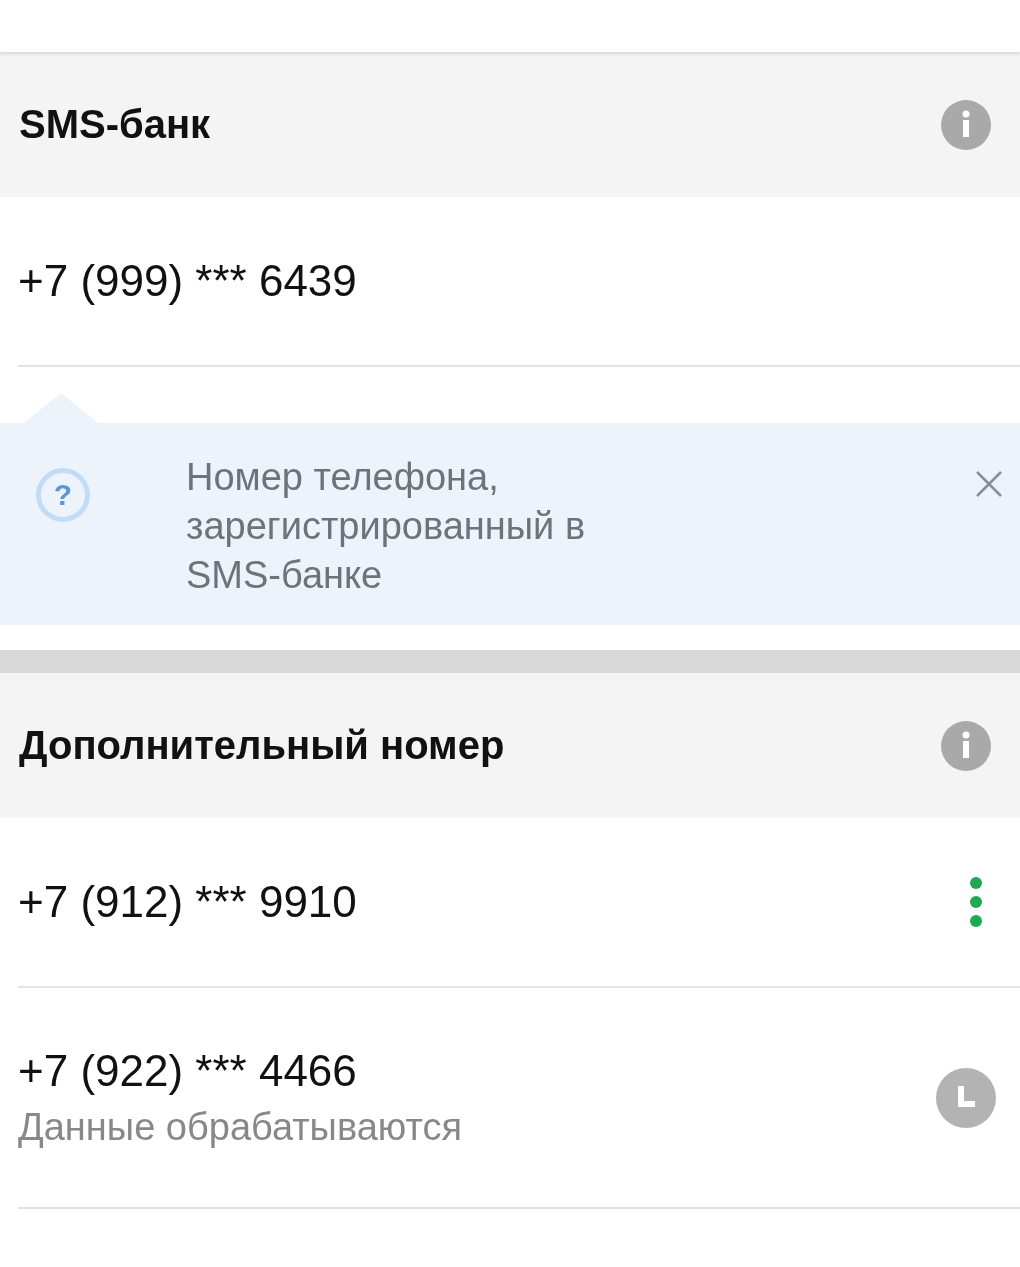 The image size is (1020, 1267). What do you see at coordinates (989, 484) in the screenshot?
I see `close-icon` at bounding box center [989, 484].